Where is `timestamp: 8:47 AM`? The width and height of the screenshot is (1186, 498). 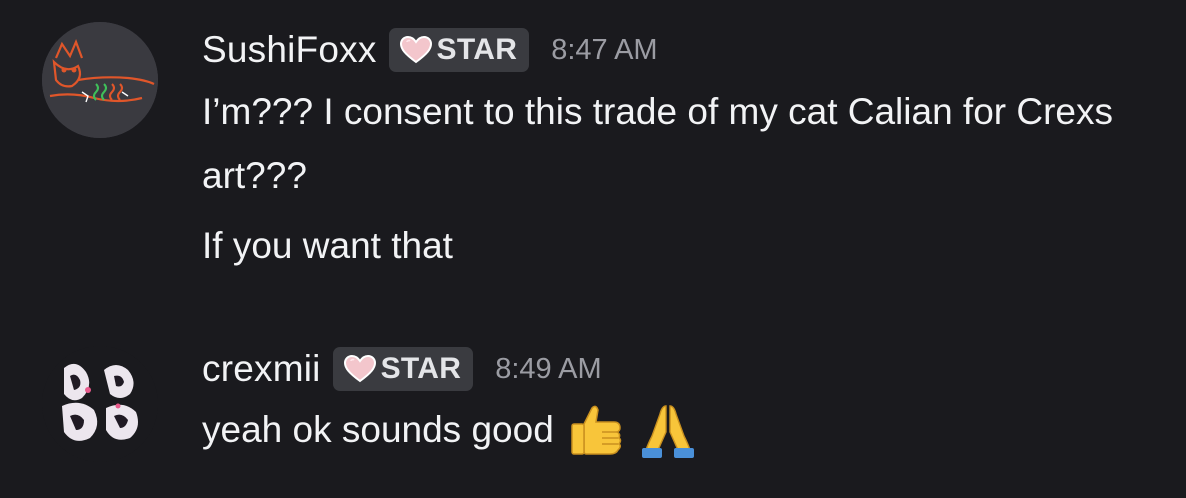
timestamp: 8:47 AM is located at coordinates (604, 50).